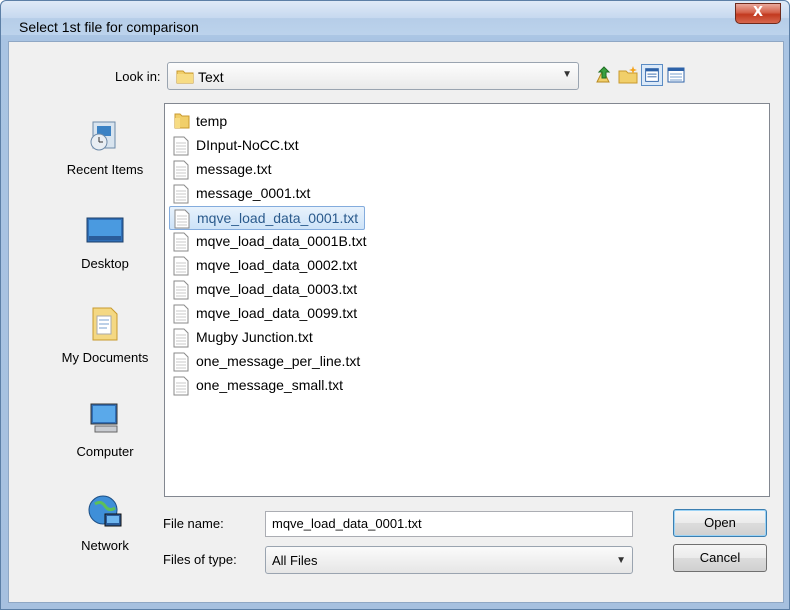 This screenshot has height=610, width=790. Describe the element at coordinates (105, 136) in the screenshot. I see `recent-items-icon` at that location.